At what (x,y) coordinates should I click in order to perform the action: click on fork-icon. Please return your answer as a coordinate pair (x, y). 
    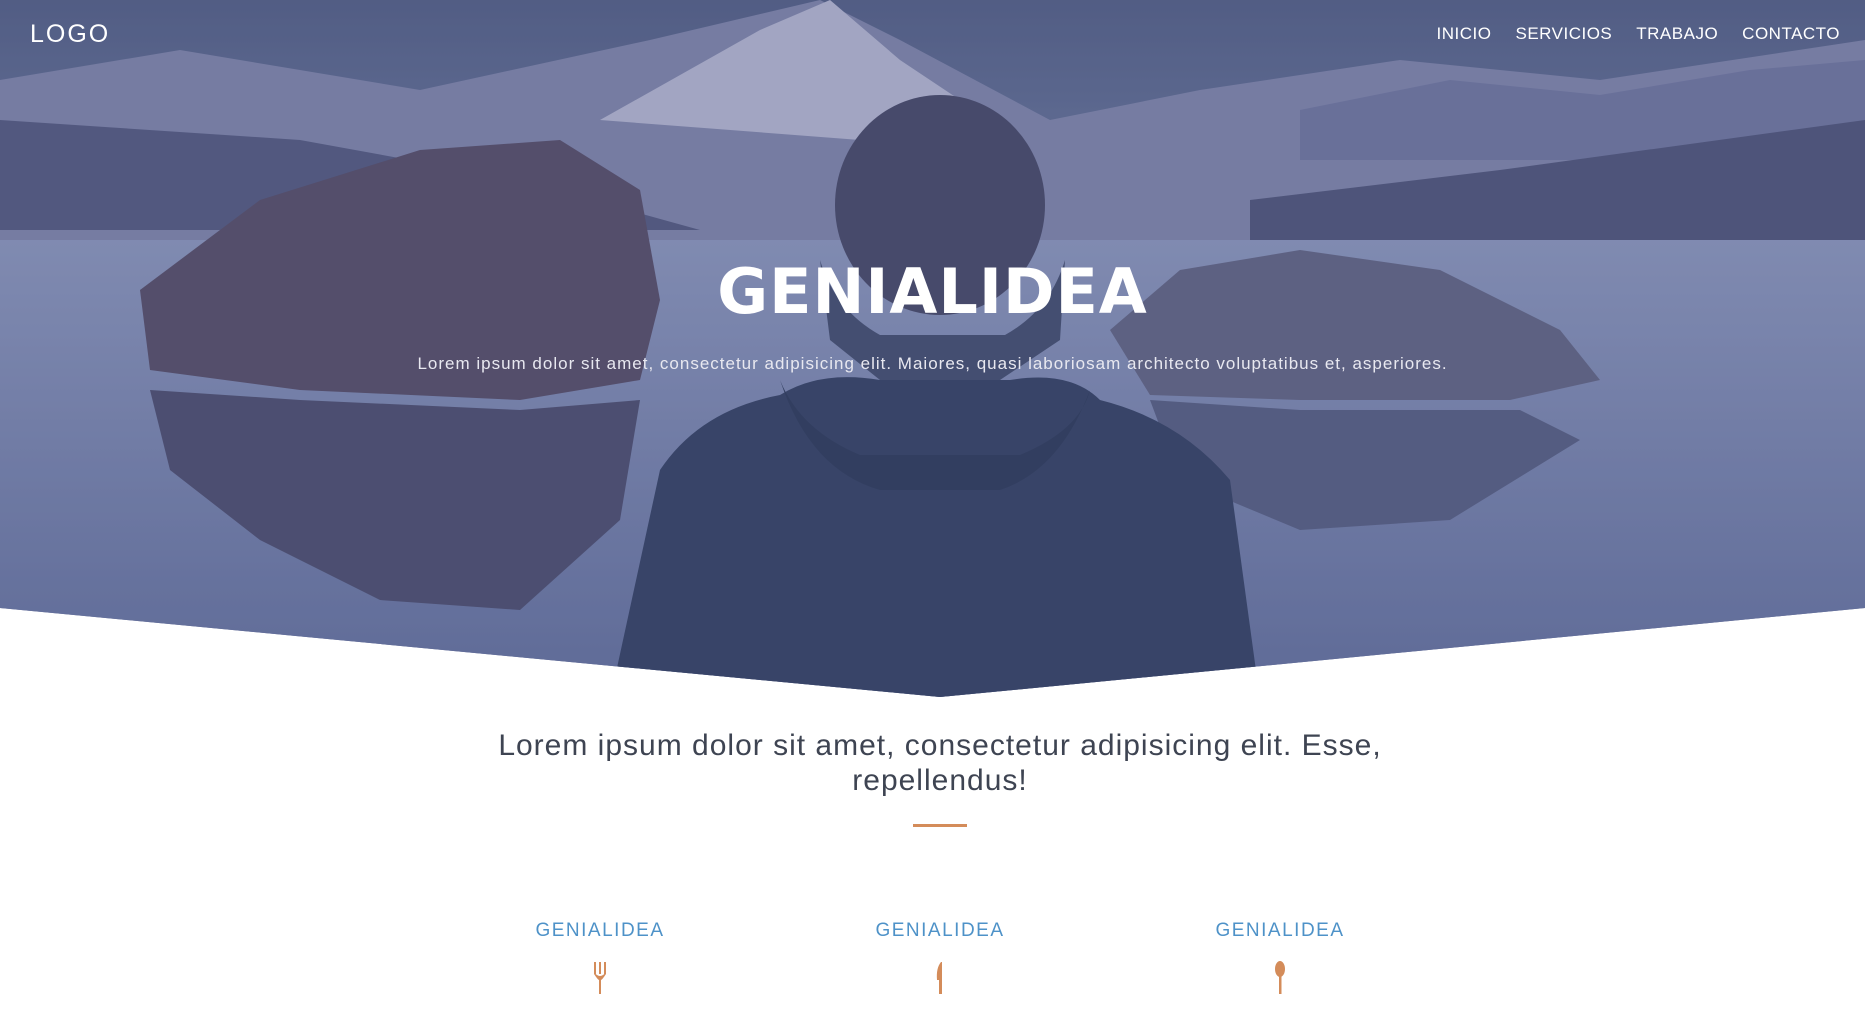
    Looking at the image, I should click on (600, 978).